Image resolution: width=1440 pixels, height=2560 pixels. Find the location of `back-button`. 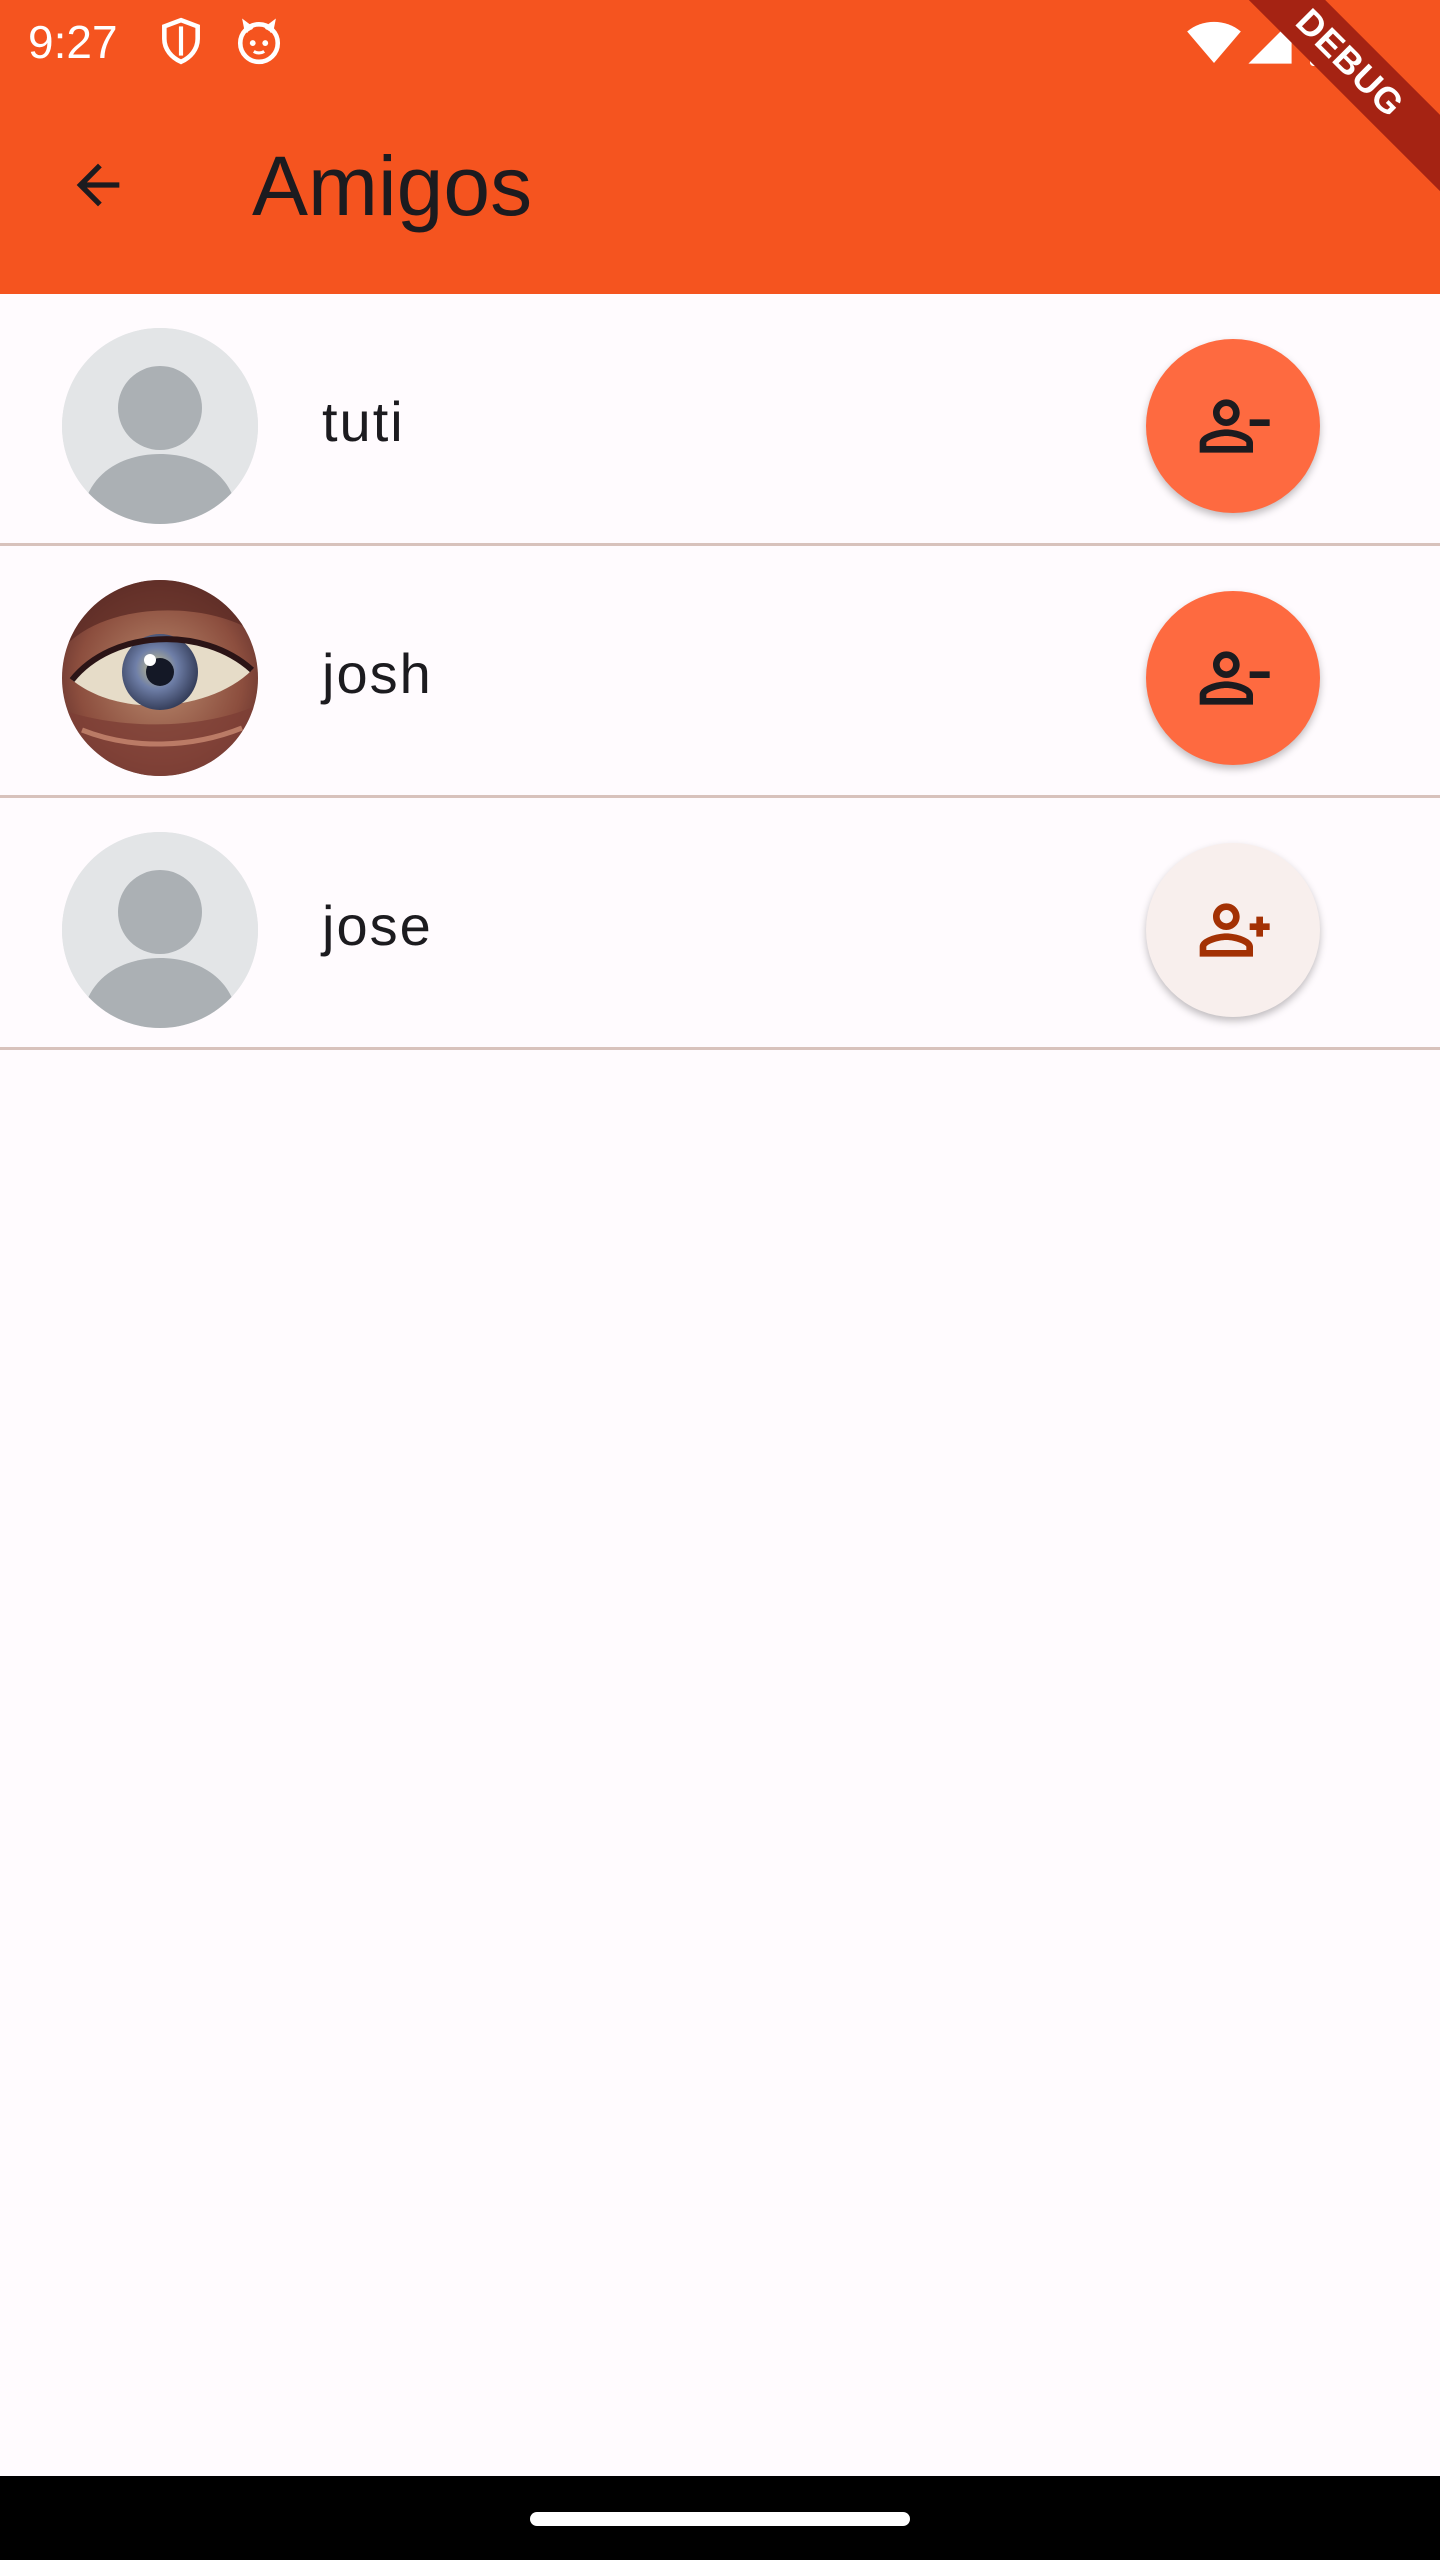

back-button is located at coordinates (98, 185).